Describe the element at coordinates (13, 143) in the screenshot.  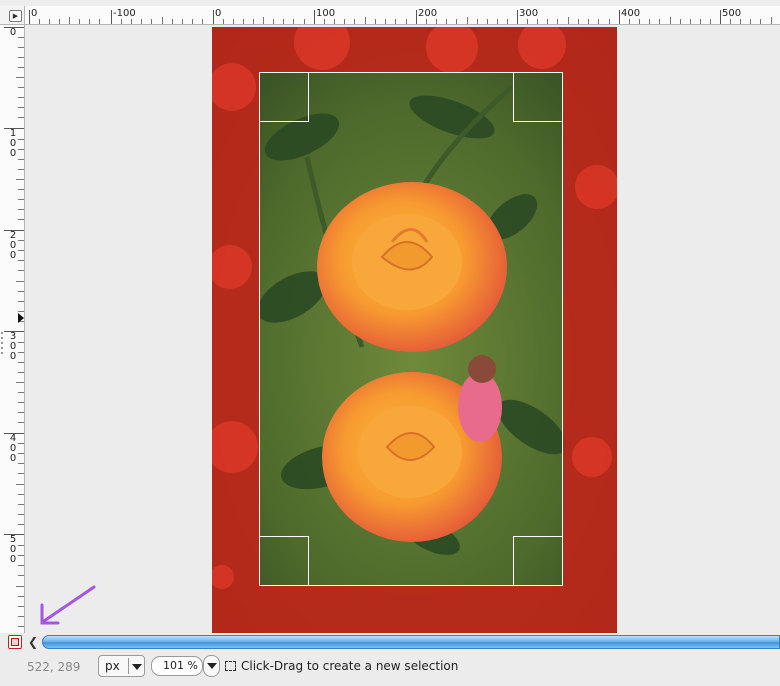
I see `ruler-label: 100` at that location.